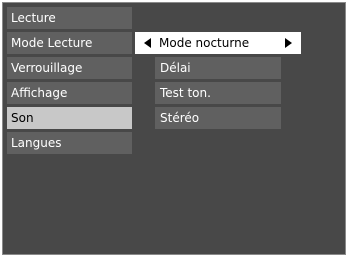 The height and width of the screenshot is (257, 348). I want to click on menu-item-langues: Langues, so click(69, 143).